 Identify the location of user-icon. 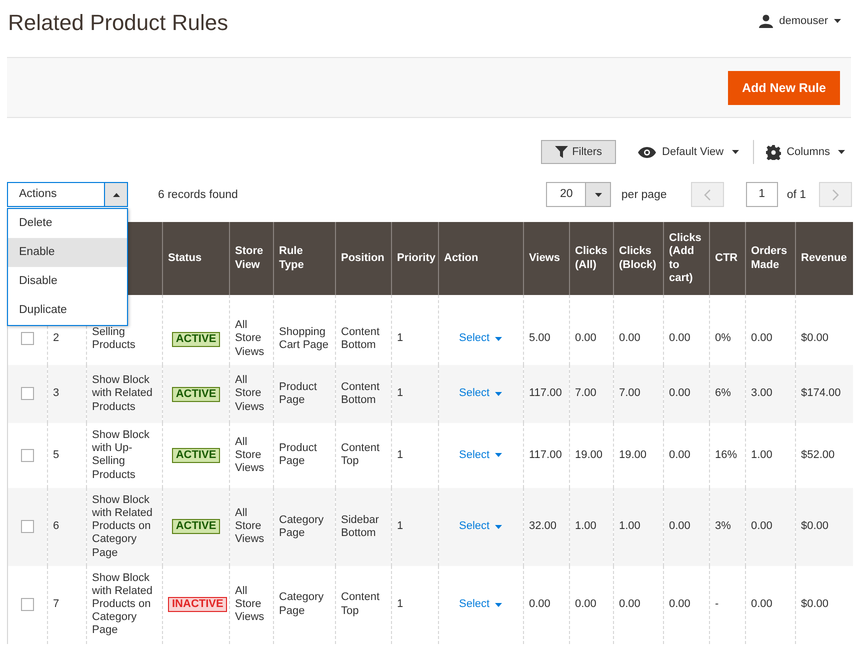
(766, 21).